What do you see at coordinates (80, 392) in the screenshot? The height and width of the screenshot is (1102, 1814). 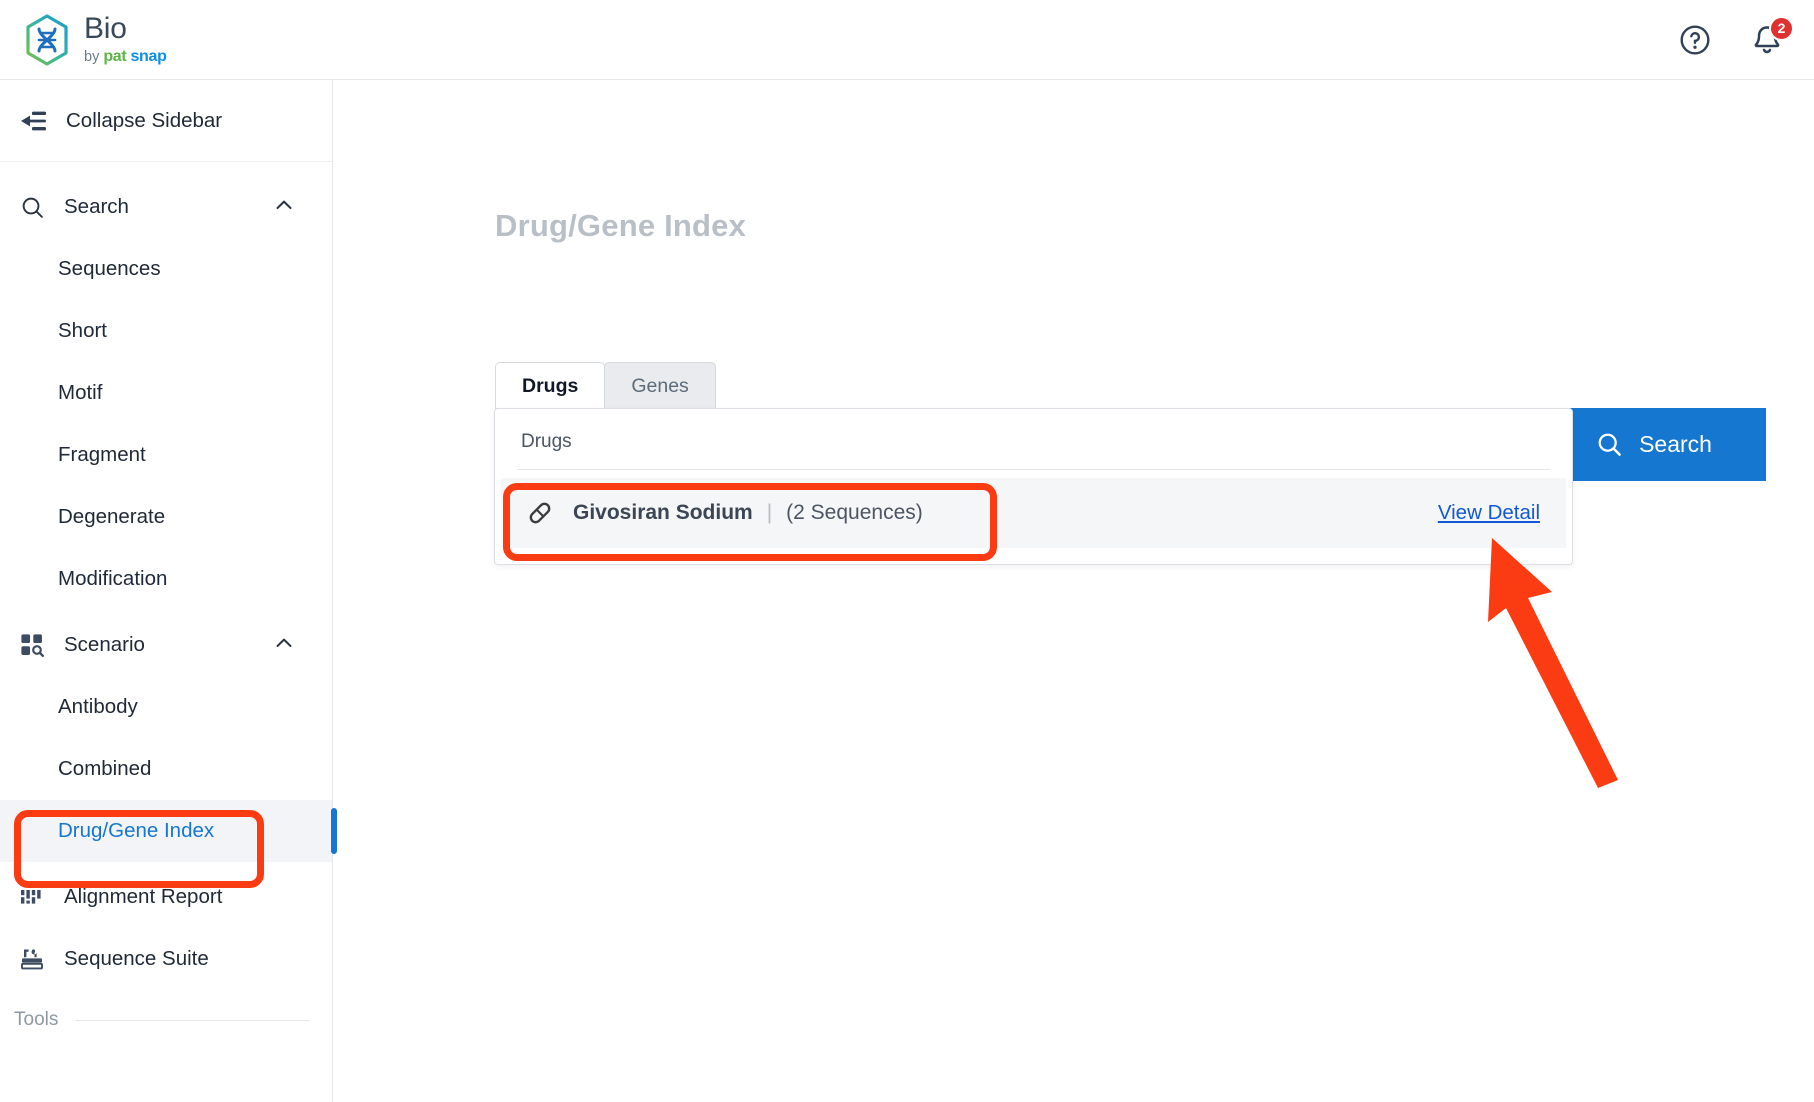 I see `sidebar-item-label: Motif` at bounding box center [80, 392].